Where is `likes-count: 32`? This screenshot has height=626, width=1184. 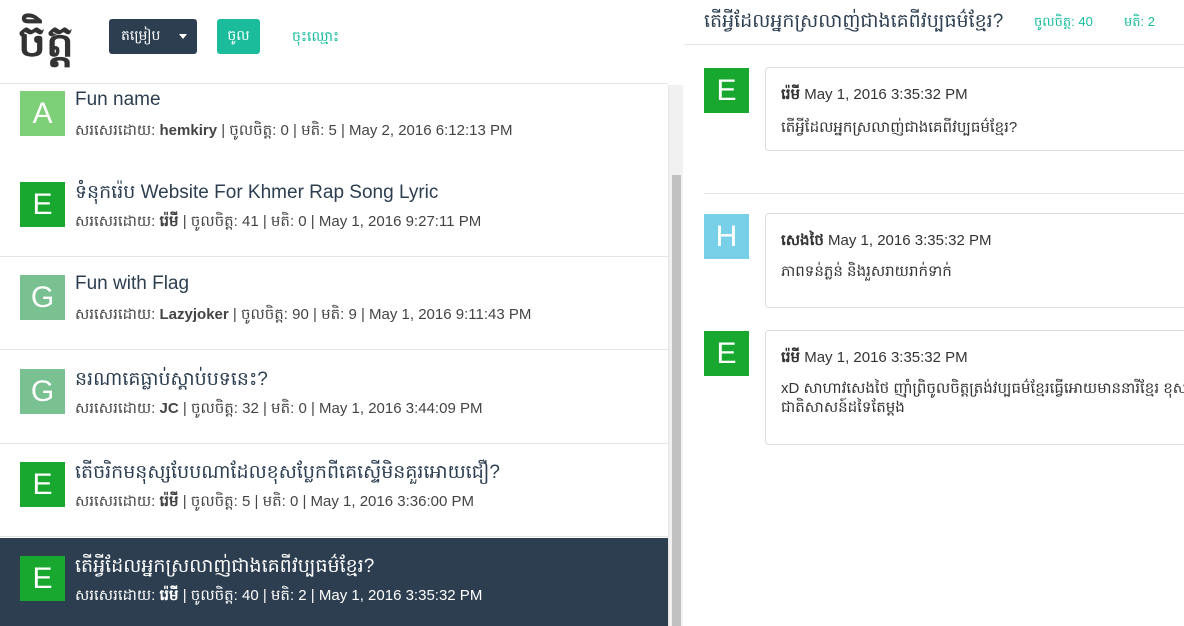
likes-count: 32 is located at coordinates (250, 408).